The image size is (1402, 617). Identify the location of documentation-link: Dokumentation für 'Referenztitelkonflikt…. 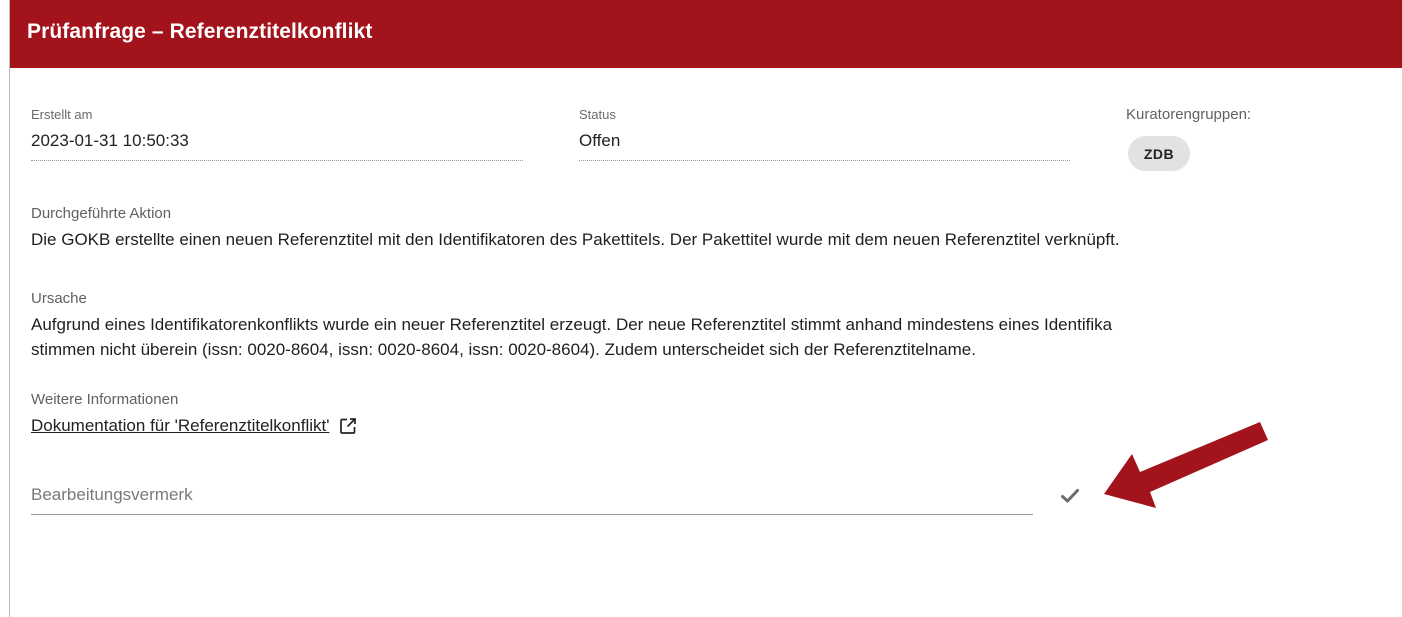
(194, 426).